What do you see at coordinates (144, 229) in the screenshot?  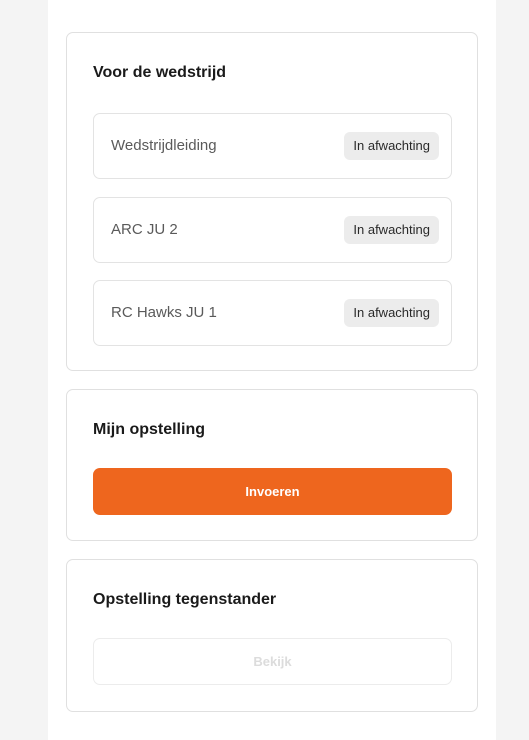 I see `pre-match-item-label: ARC JU 2` at bounding box center [144, 229].